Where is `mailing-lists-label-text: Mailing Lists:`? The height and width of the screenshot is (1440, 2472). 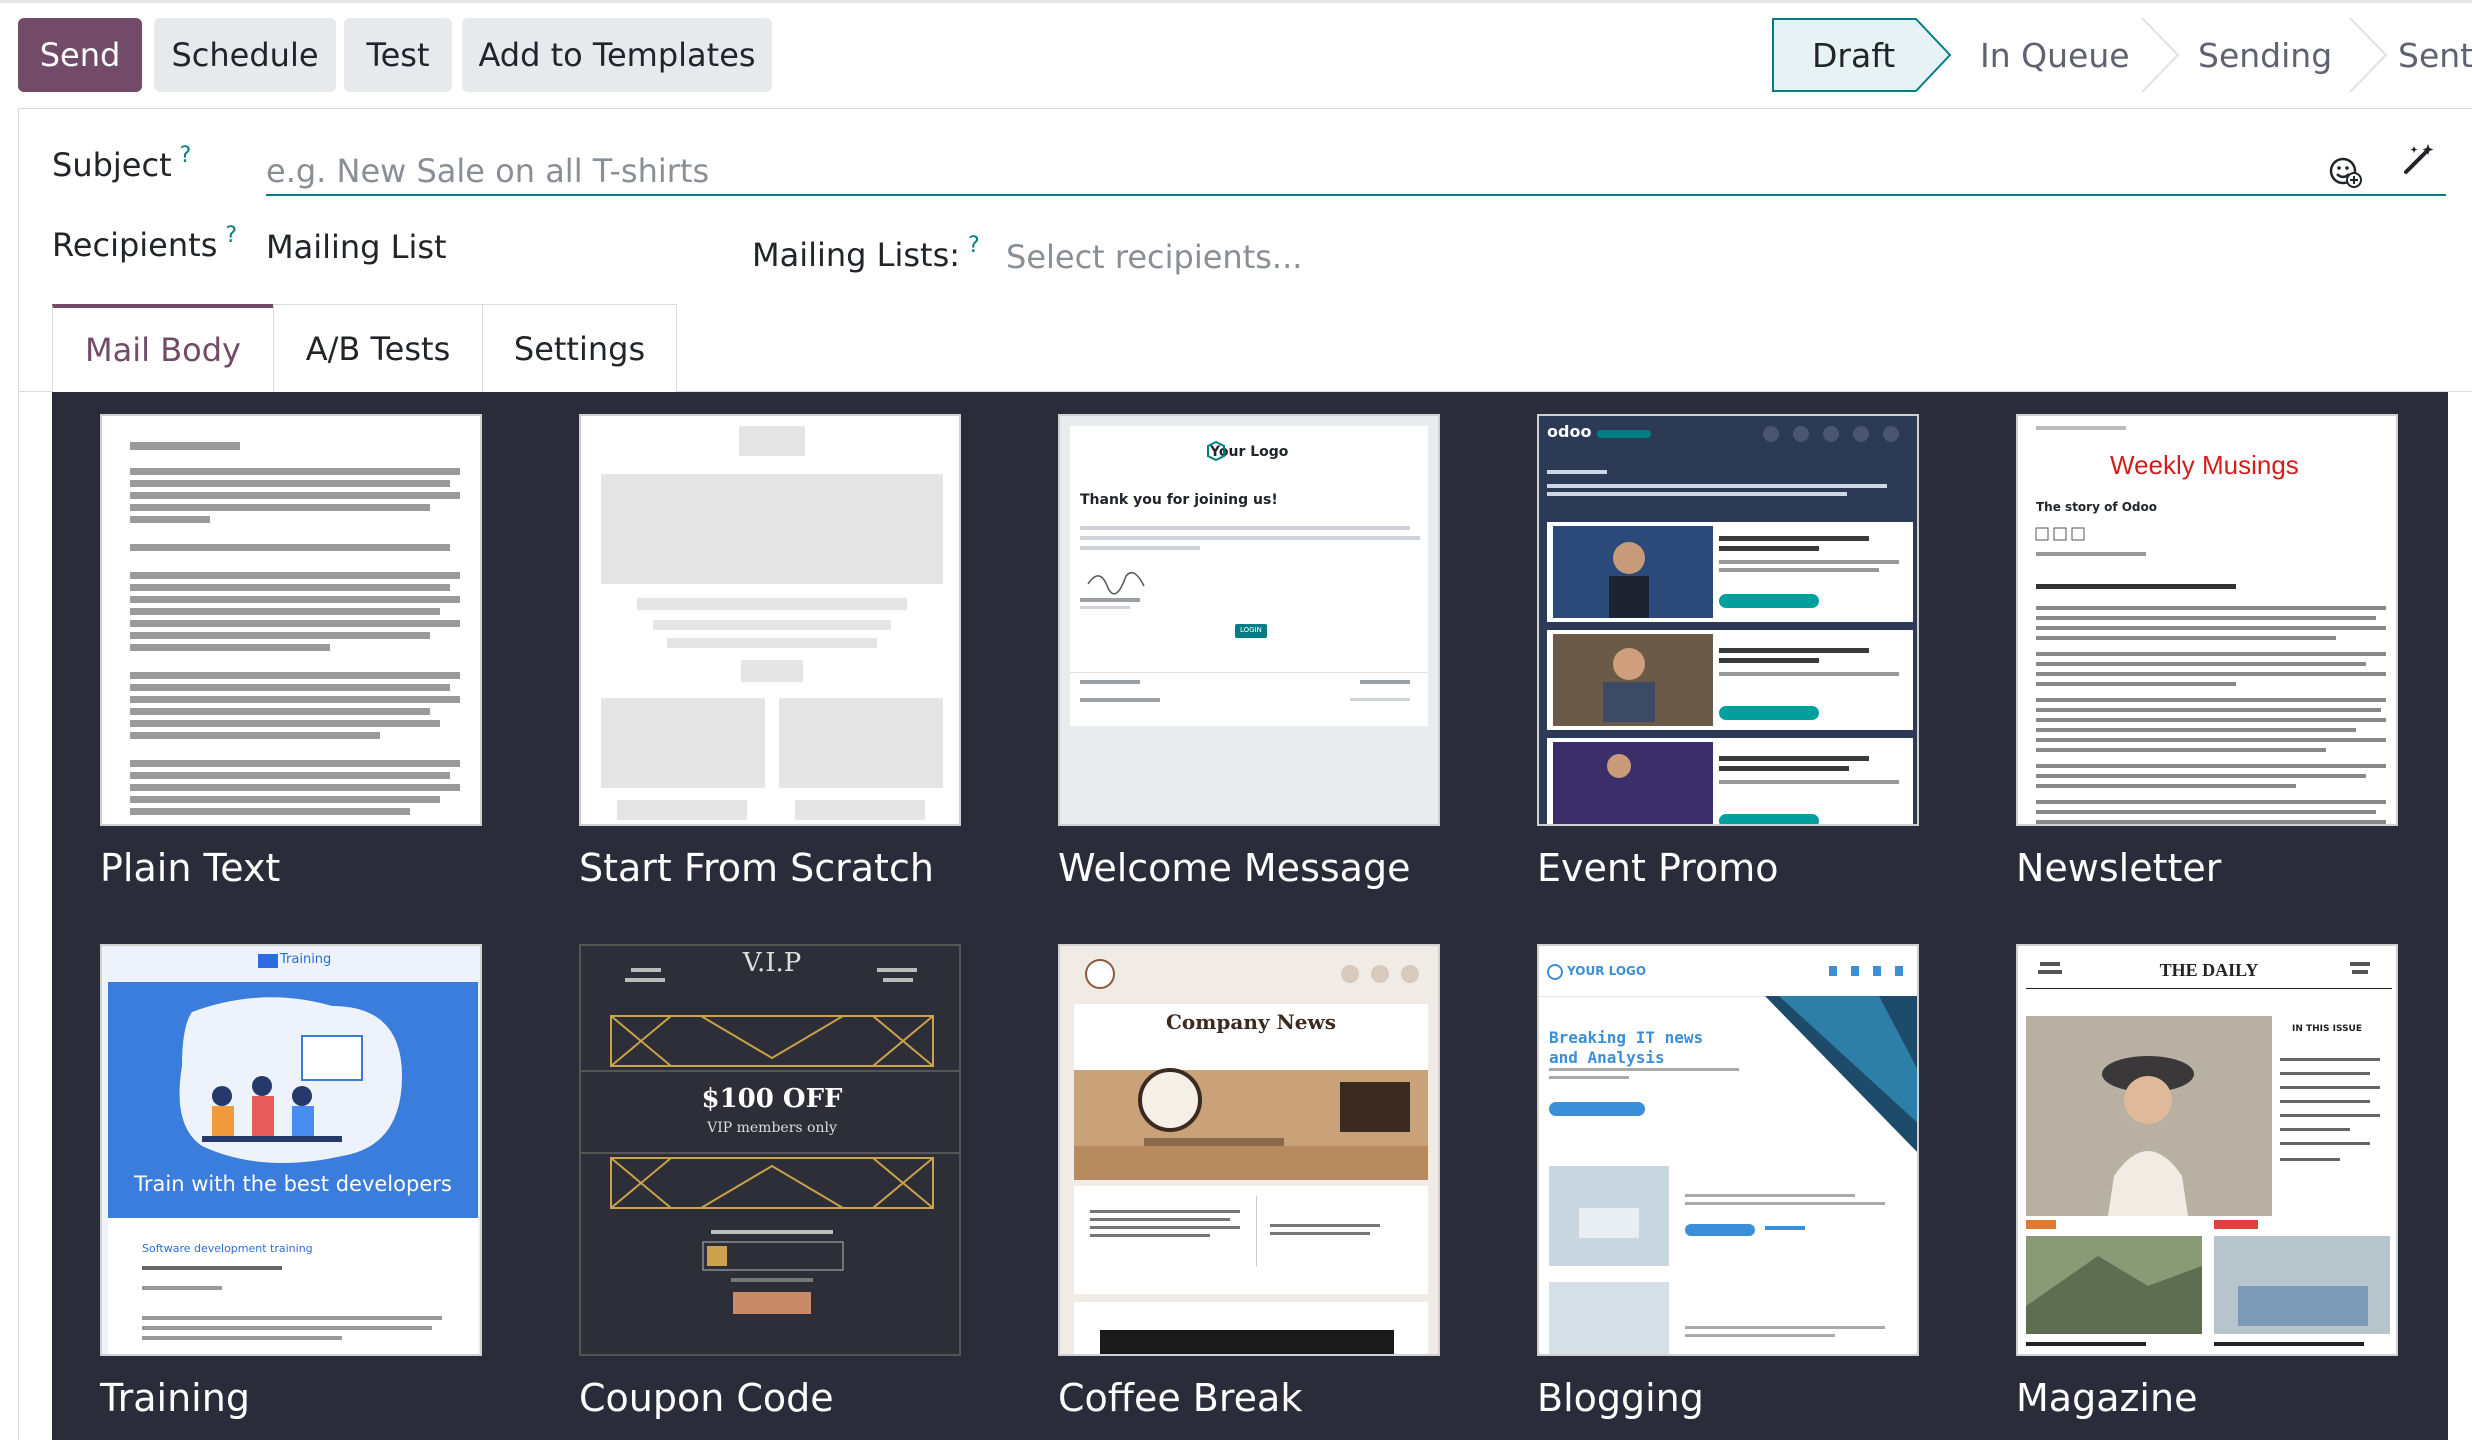 mailing-lists-label-text: Mailing Lists: is located at coordinates (856, 255).